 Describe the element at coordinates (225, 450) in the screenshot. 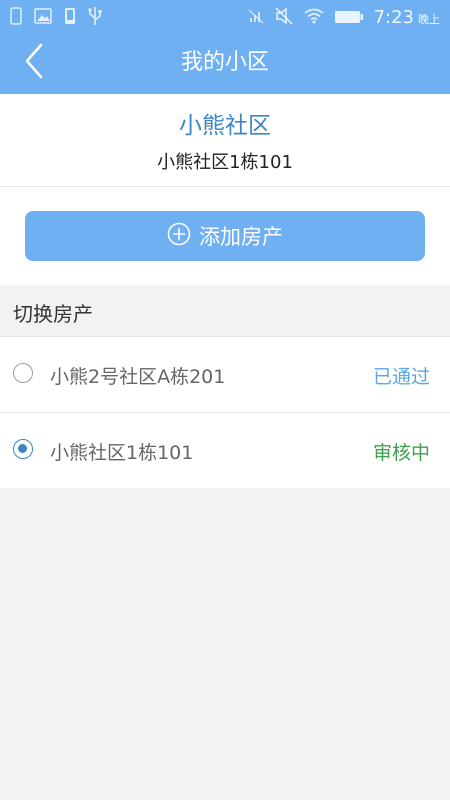

I see `property-row: 小熊社区1栋101 审核中` at that location.